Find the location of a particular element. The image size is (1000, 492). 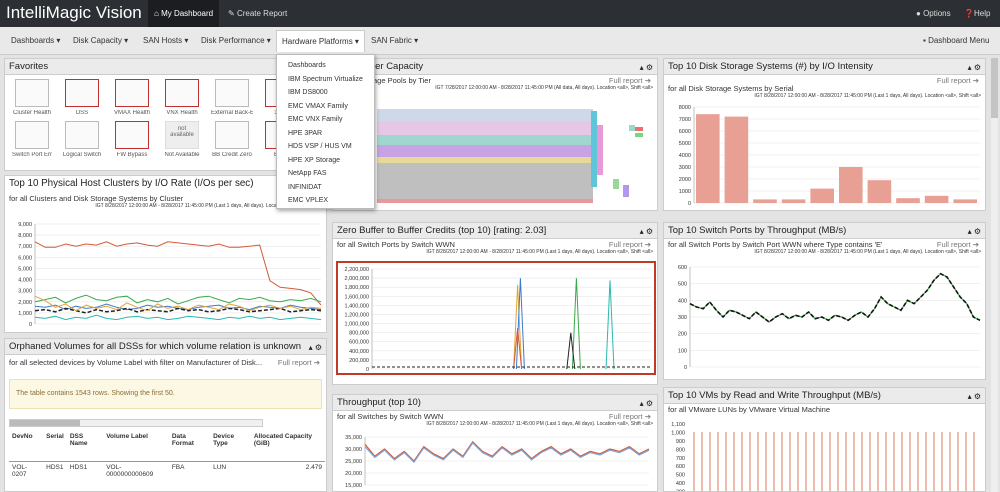

table-cell: VOL-0207 is located at coordinates (20, 470).